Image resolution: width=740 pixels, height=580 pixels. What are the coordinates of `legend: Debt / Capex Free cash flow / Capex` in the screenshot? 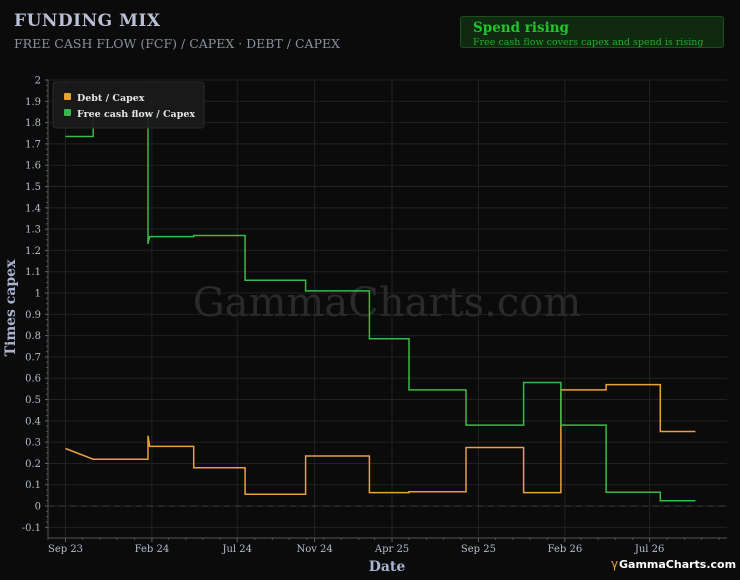 It's located at (128, 105).